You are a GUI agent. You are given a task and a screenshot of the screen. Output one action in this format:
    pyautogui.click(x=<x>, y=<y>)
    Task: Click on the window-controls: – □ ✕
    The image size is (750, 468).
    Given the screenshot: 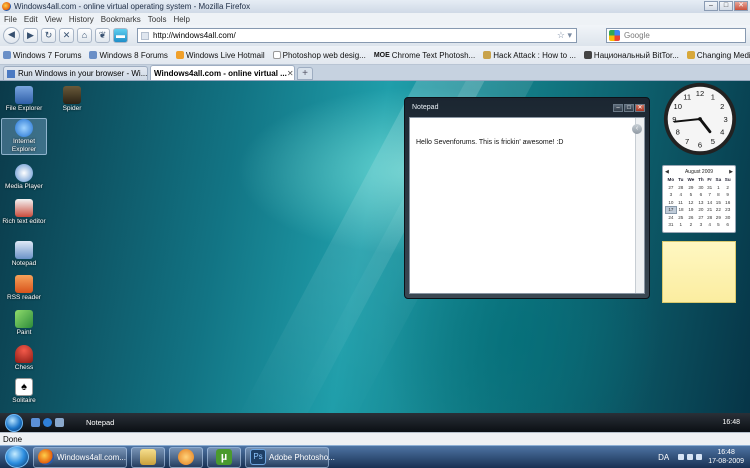 What is the action you would take?
    pyautogui.click(x=726, y=6)
    